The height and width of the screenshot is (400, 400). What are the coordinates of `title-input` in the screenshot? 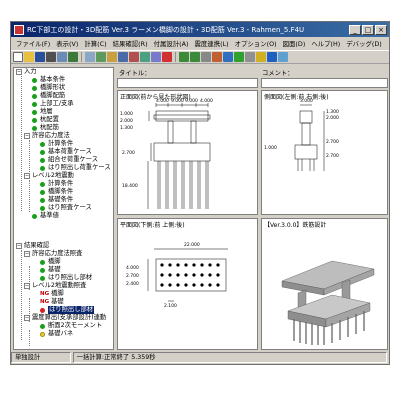 It's located at (187, 83).